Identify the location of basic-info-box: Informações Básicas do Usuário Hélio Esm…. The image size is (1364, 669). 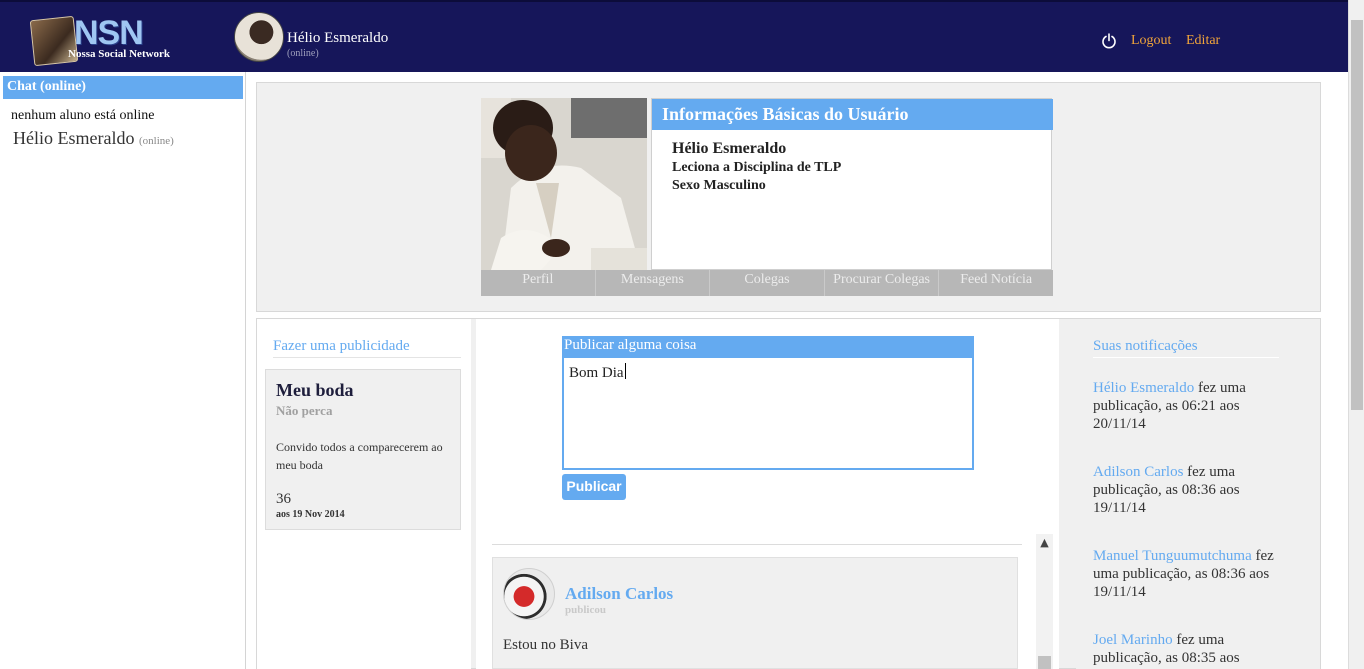
(852, 184).